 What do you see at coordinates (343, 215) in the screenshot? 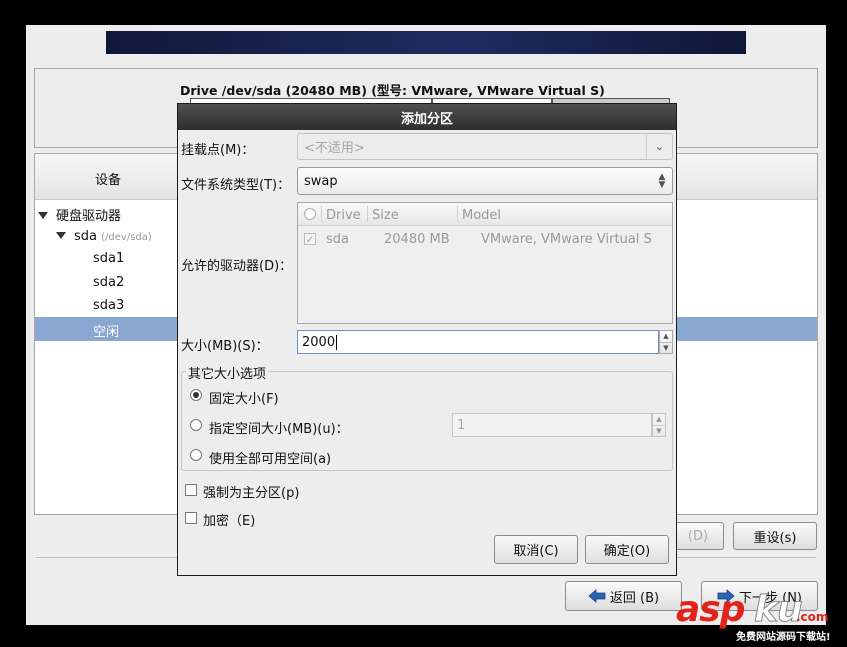
I see `col-drive: Drive` at bounding box center [343, 215].